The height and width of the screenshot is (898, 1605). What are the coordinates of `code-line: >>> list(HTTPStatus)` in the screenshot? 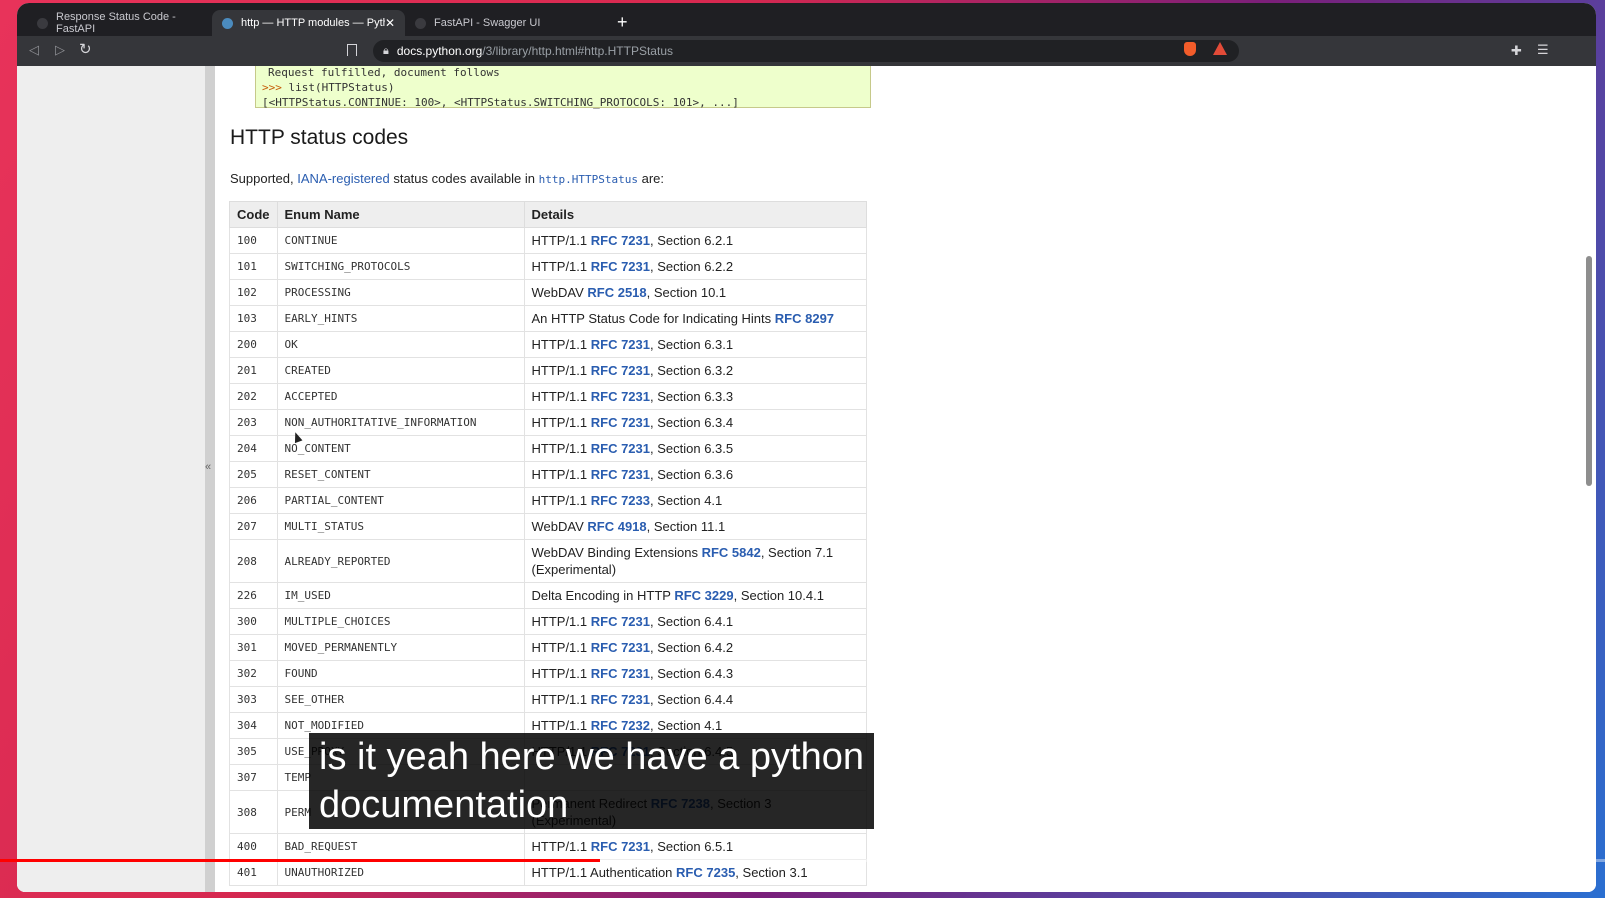 It's located at (563, 87).